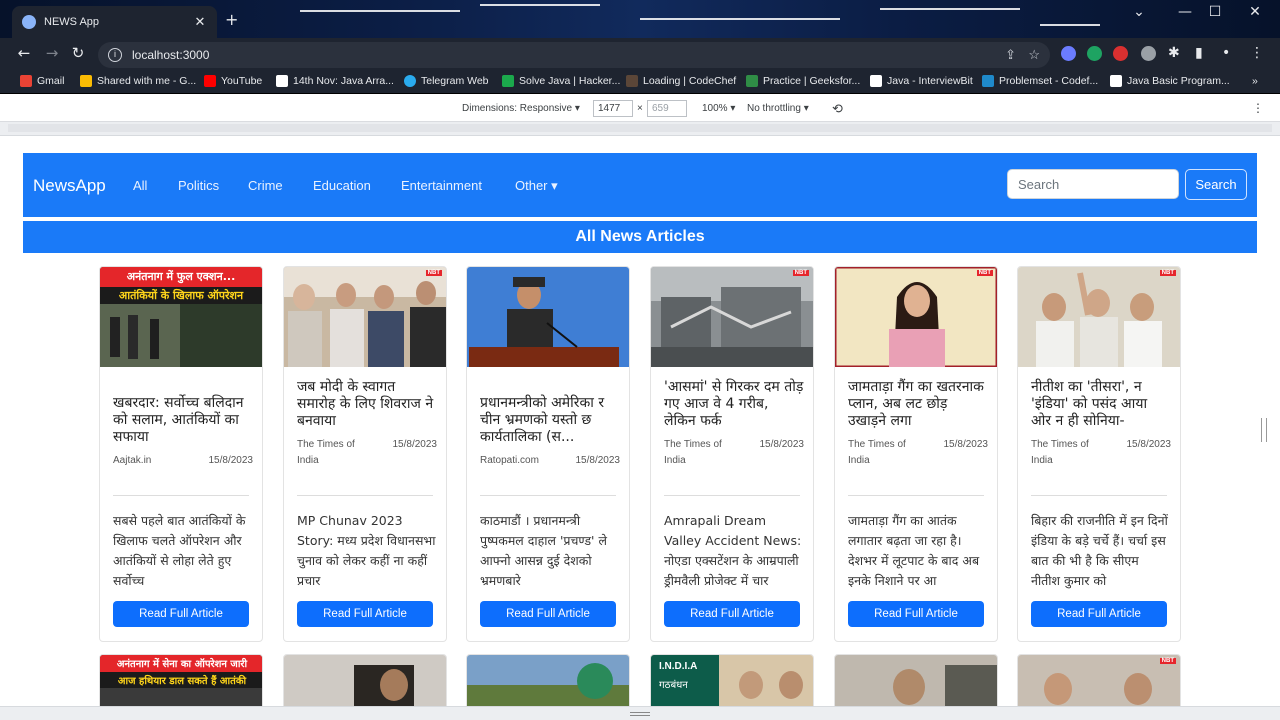 Image resolution: width=1280 pixels, height=720 pixels. I want to click on device-height-input: 659, so click(667, 108).